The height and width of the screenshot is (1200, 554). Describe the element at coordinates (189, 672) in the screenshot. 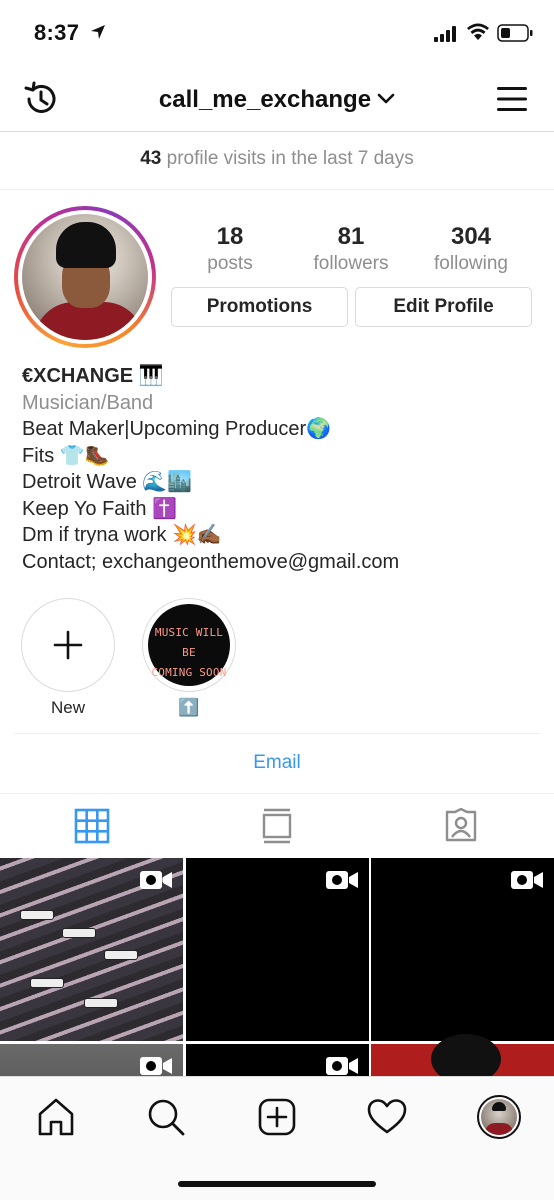

I see `highlight-cover-line: COMING SOON` at that location.